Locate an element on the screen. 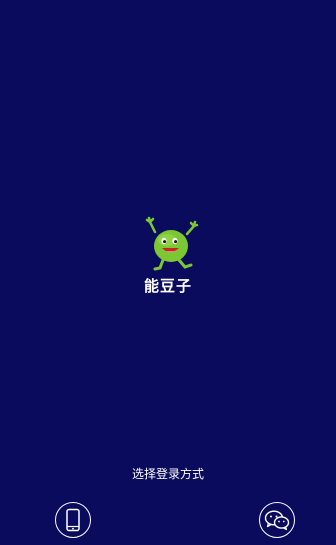  wechat-login-button is located at coordinates (277, 520).